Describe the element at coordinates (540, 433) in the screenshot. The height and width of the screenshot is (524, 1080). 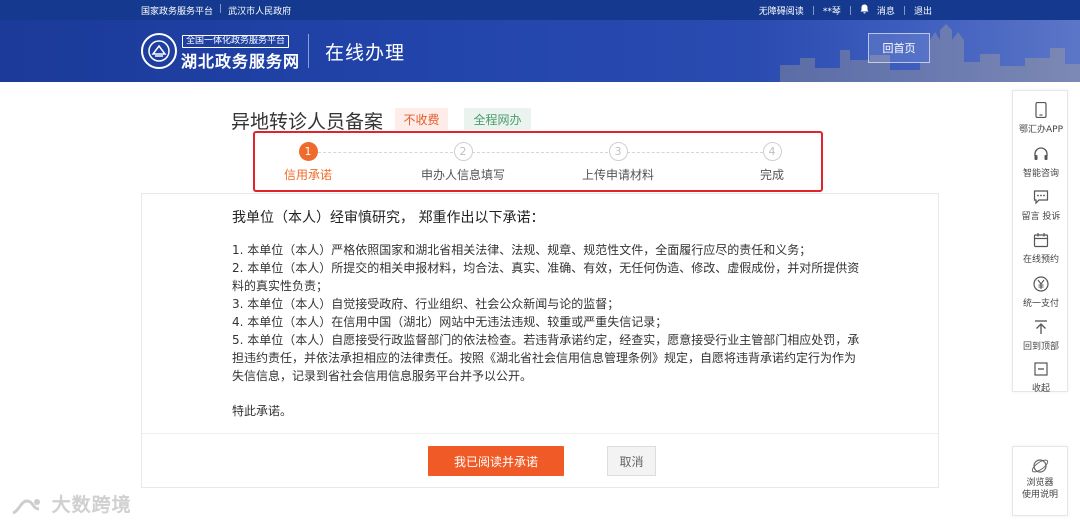
I see `divider` at that location.